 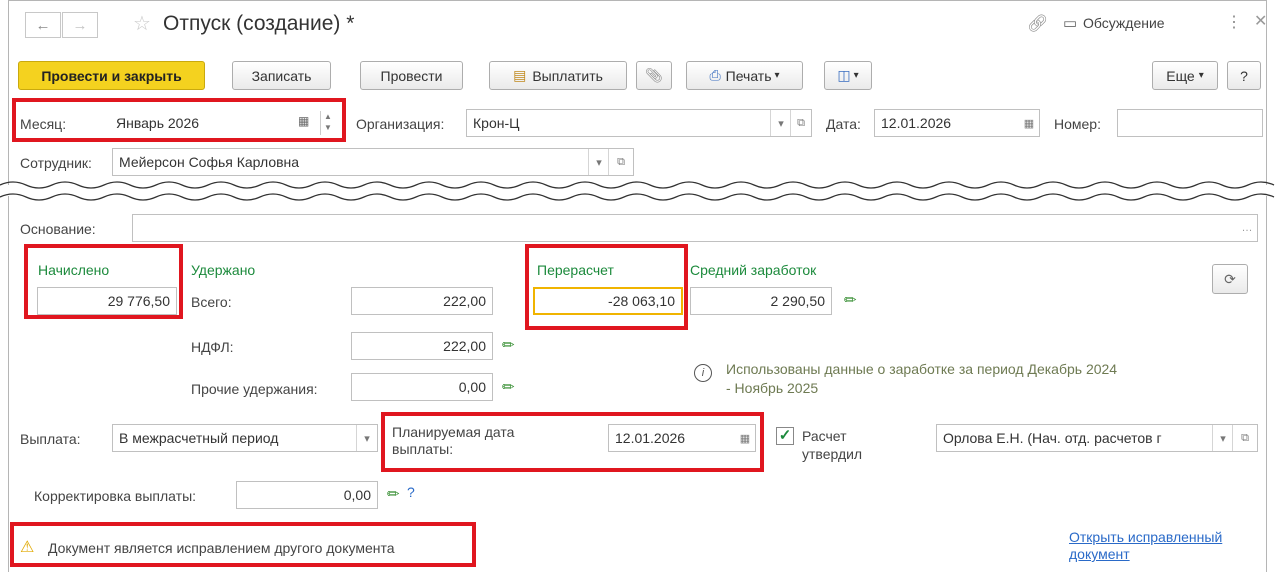 I want to click on employee-label: Сотрудник:, so click(x=56, y=163).